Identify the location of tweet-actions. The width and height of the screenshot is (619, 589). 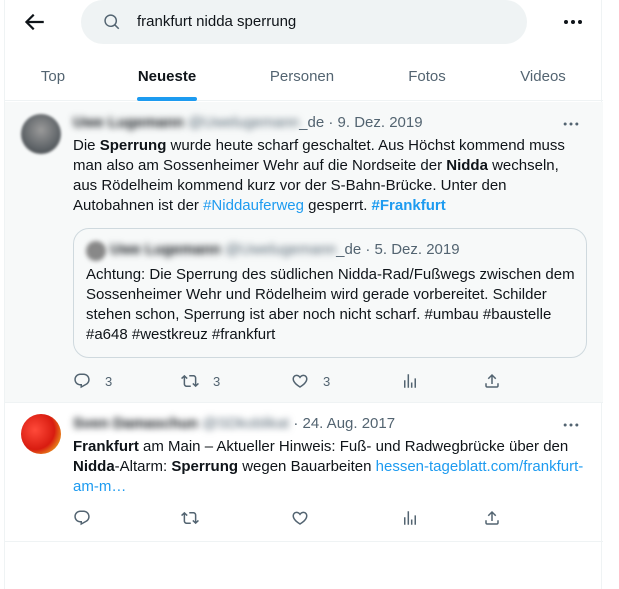
(330, 519).